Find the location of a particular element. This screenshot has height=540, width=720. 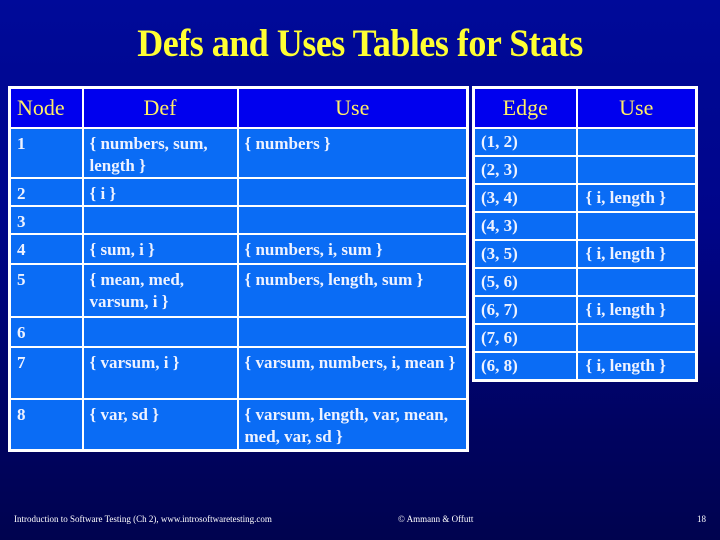

node-cell: 1 is located at coordinates (46, 152).